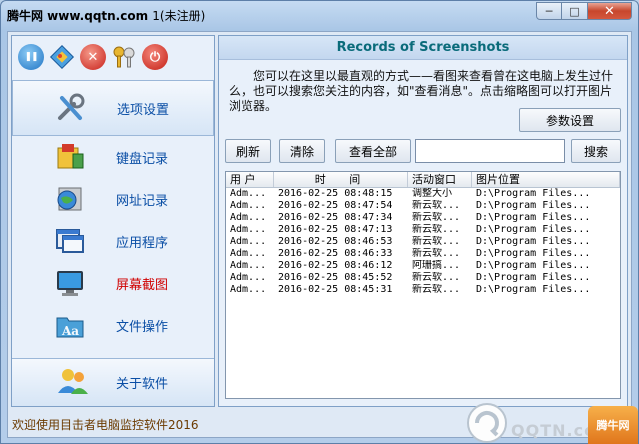 The width and height of the screenshot is (639, 444). I want to click on nav-label-apps: 应用程序, so click(142, 243).